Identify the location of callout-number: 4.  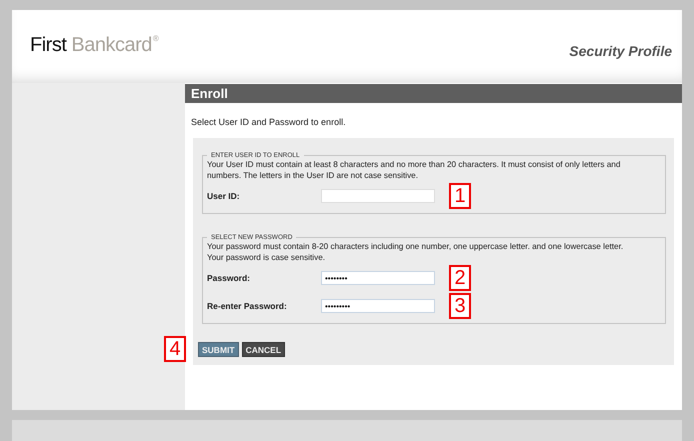
(175, 349).